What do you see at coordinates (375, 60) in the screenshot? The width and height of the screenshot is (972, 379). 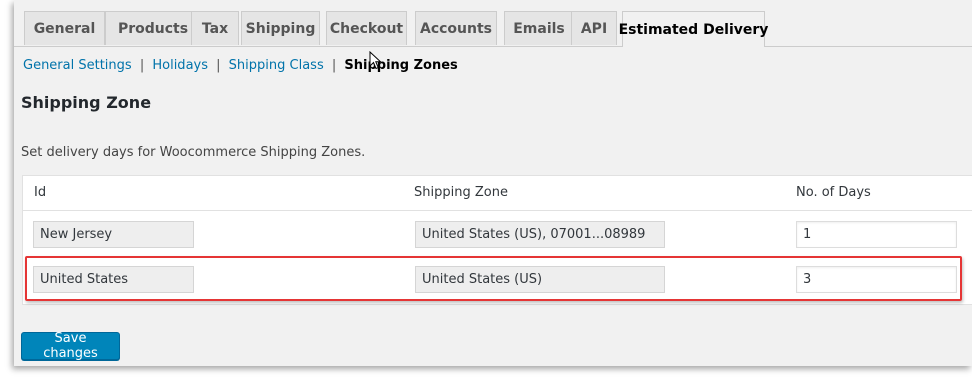 I see `mouse-cursor-icon` at bounding box center [375, 60].